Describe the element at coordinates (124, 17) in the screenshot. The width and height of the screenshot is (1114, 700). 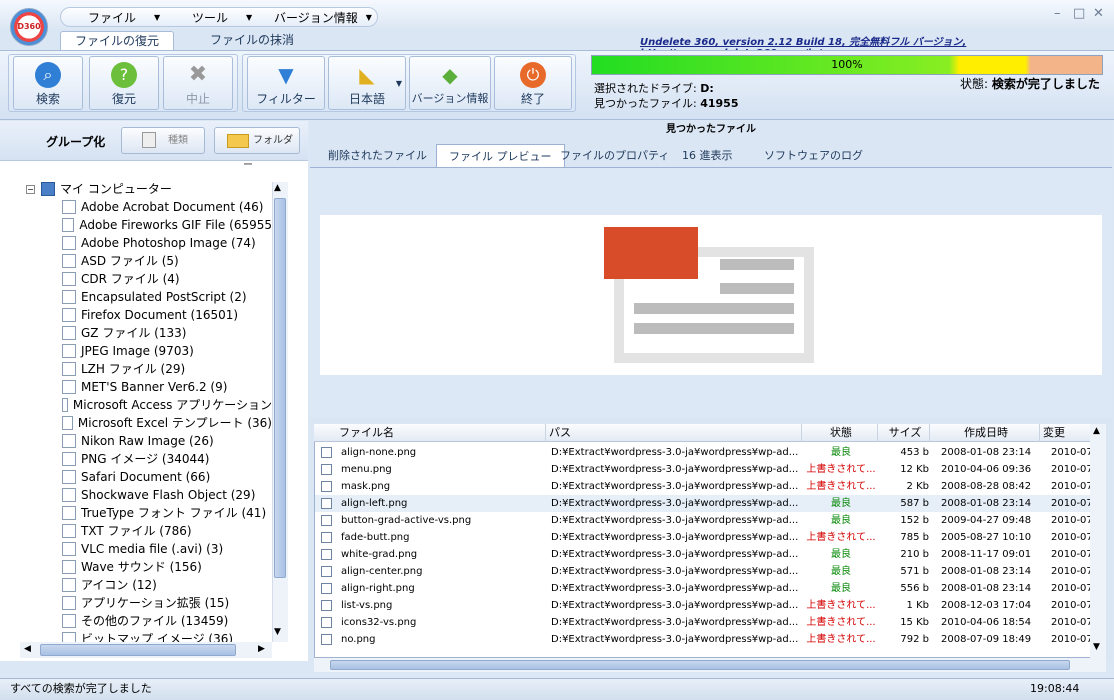
I see `menu-file: ファイル ▼` at that location.